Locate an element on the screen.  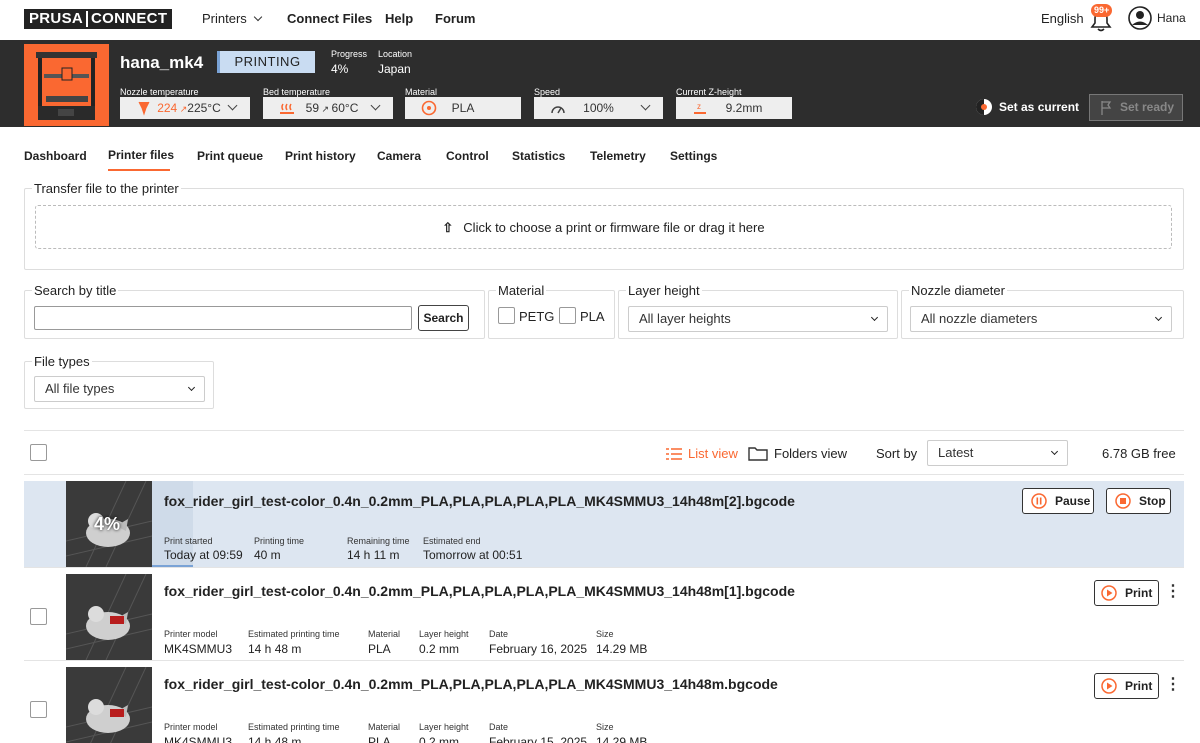
user-name: Hana is located at coordinates (1171, 18).